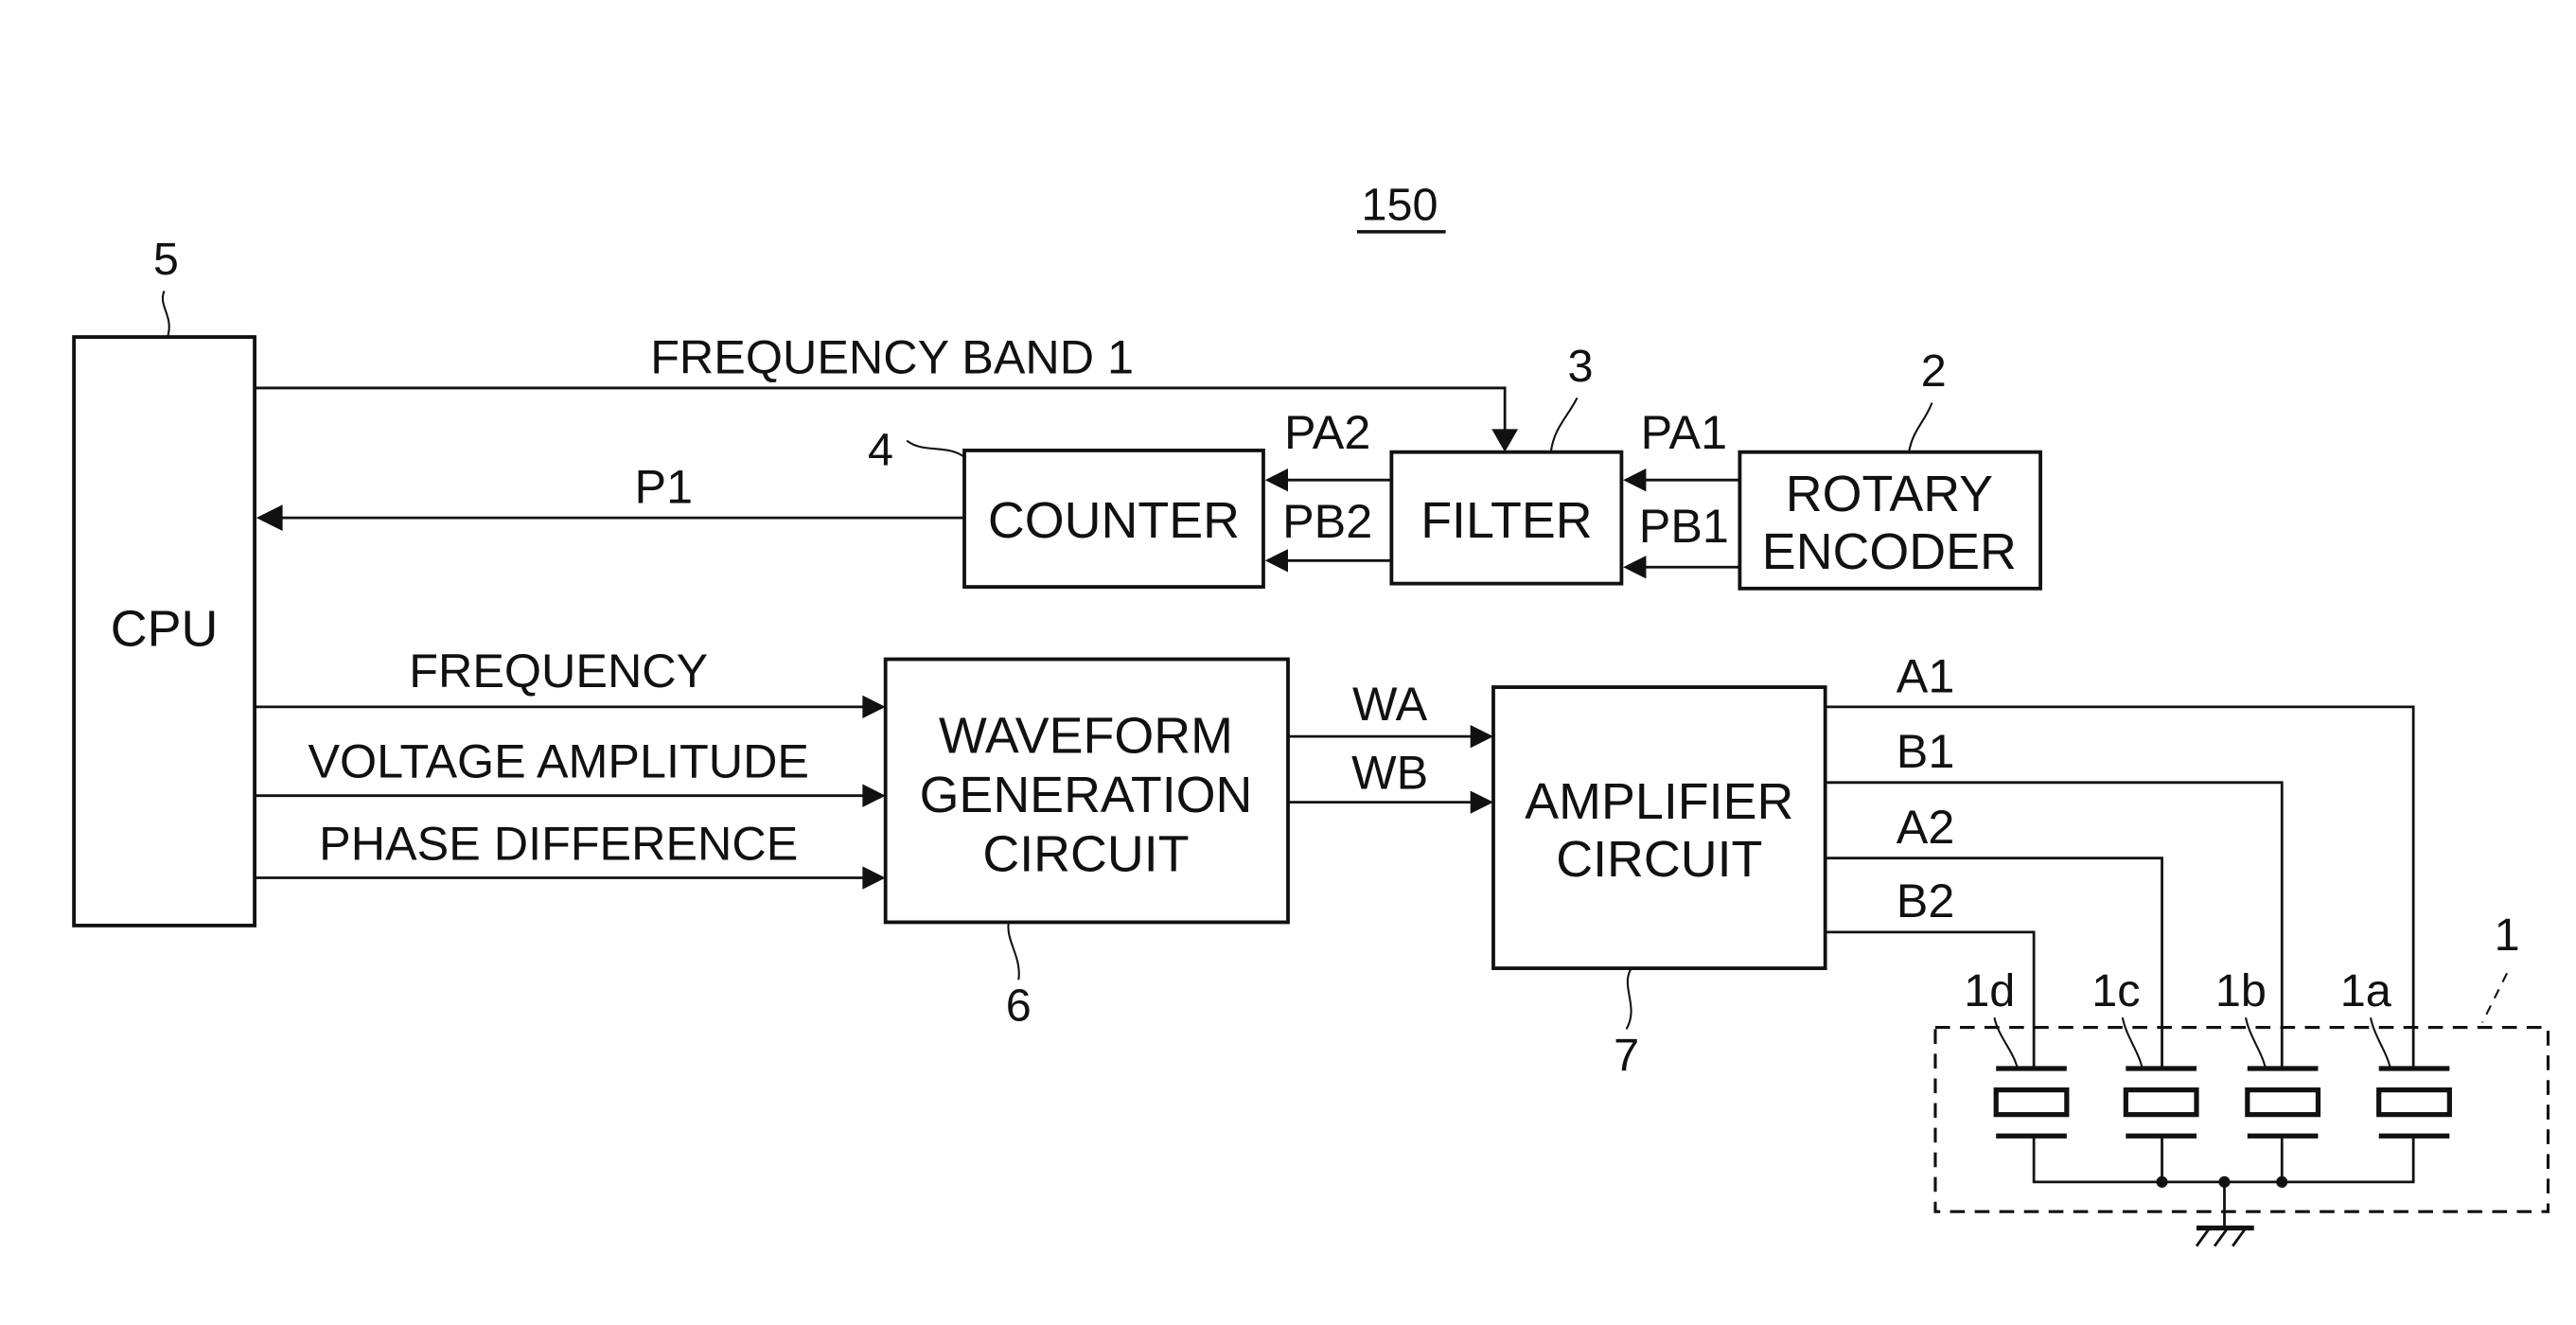 Image resolution: width=2576 pixels, height=1325 pixels. I want to click on counter-ref: 4, so click(880, 450).